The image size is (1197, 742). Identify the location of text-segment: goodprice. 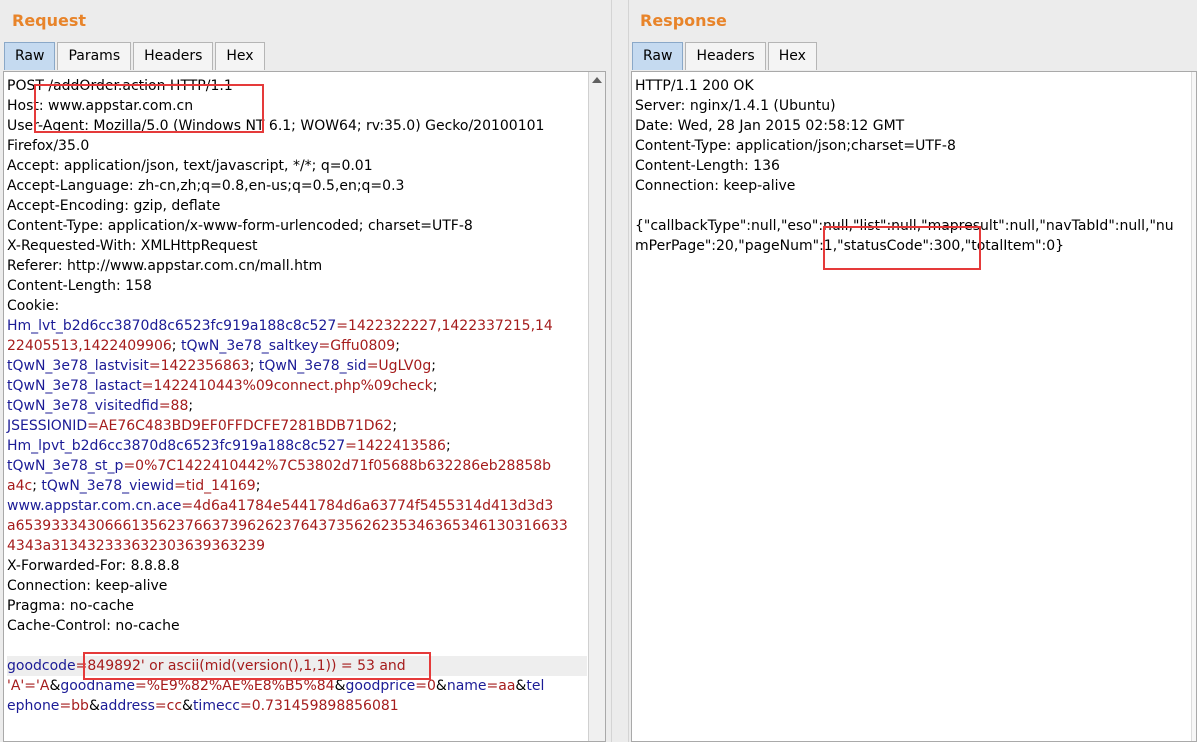
(380, 686).